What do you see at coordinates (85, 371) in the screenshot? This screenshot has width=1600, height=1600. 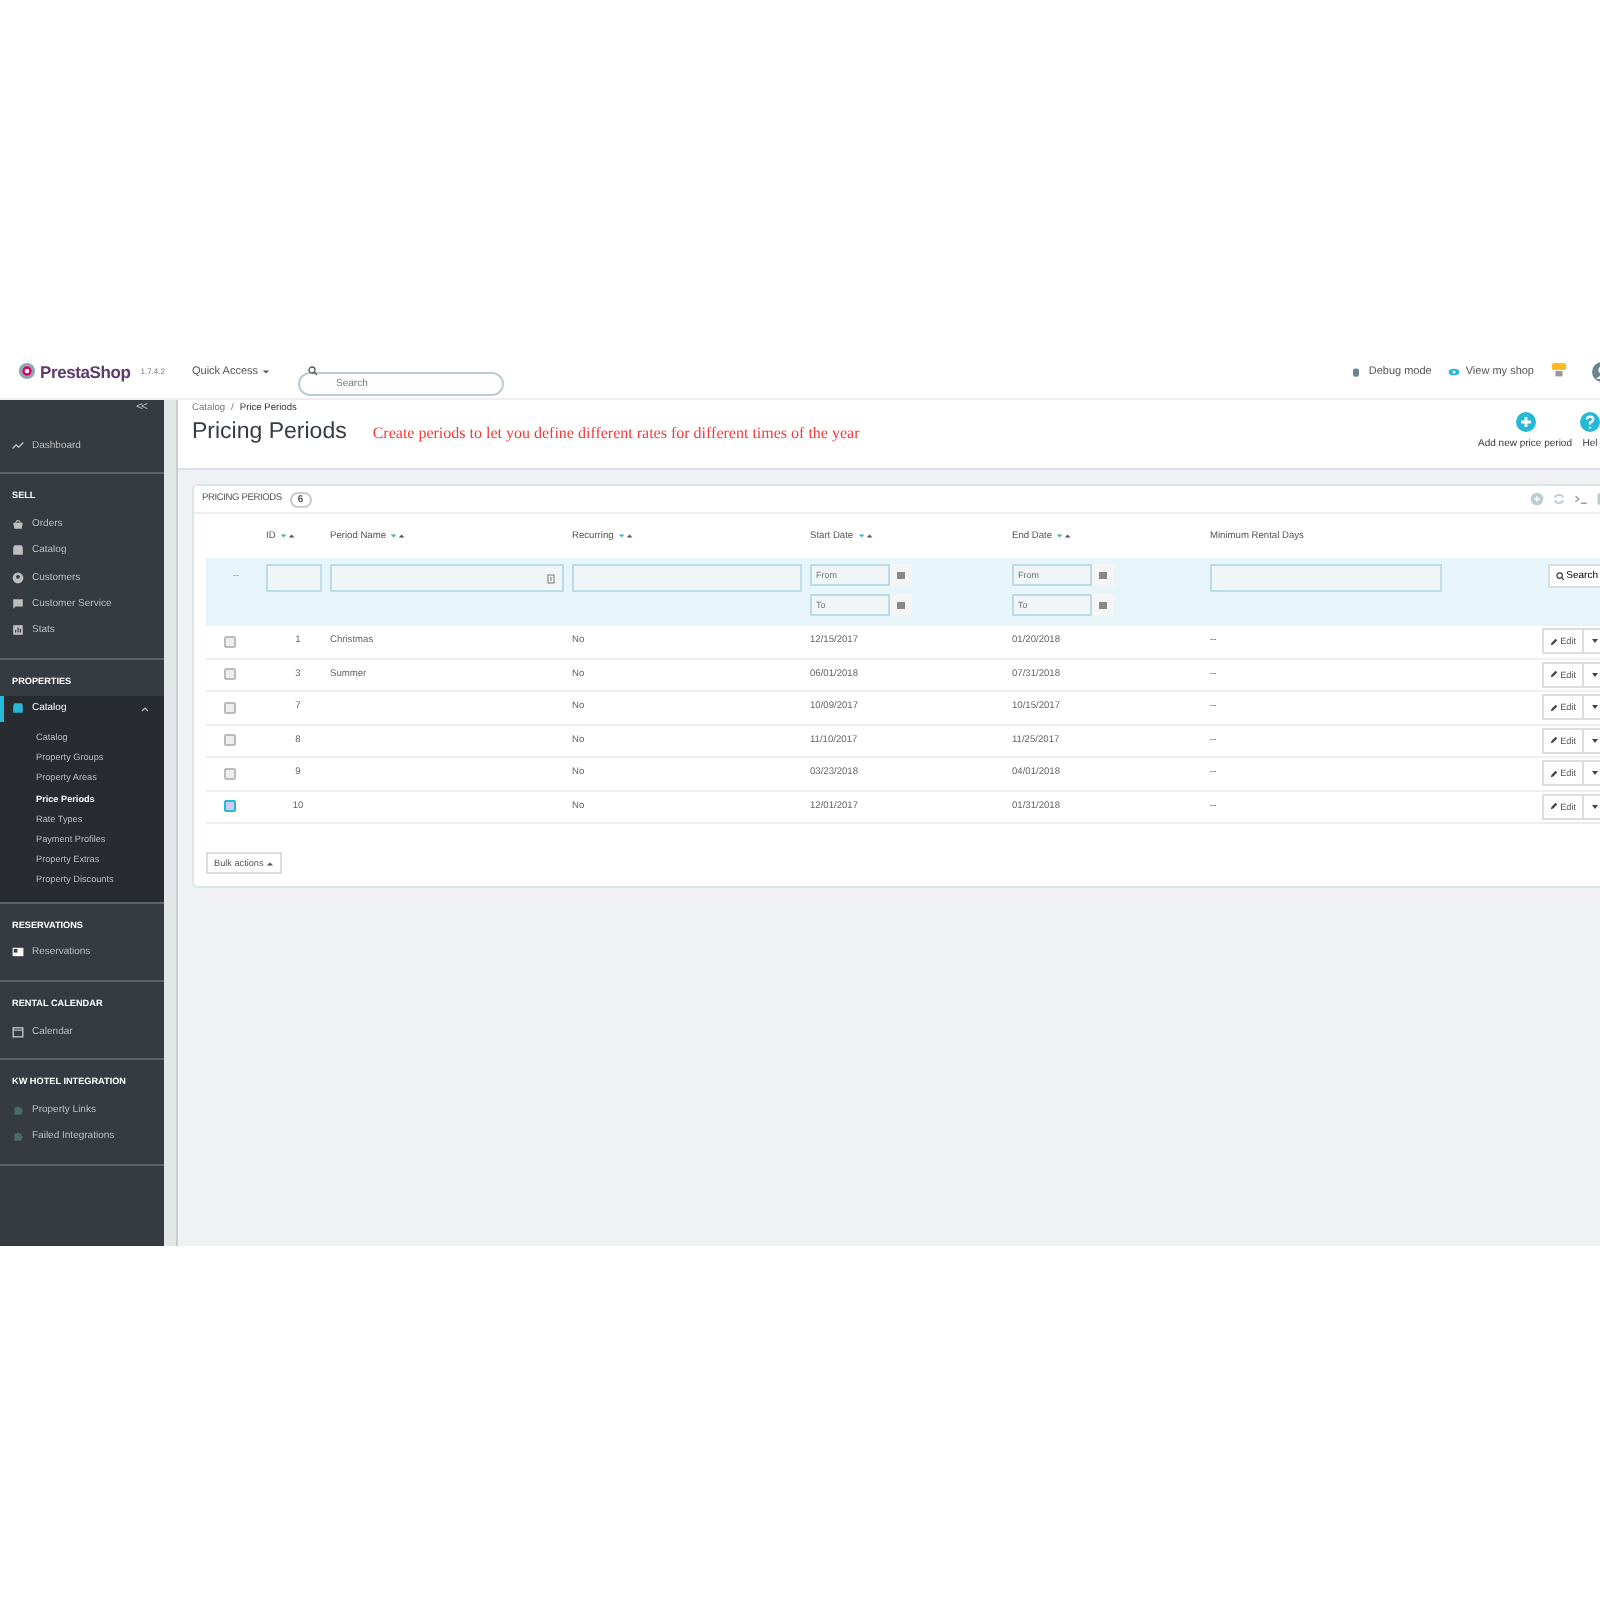 I see `logo-text: PrestaShop` at bounding box center [85, 371].